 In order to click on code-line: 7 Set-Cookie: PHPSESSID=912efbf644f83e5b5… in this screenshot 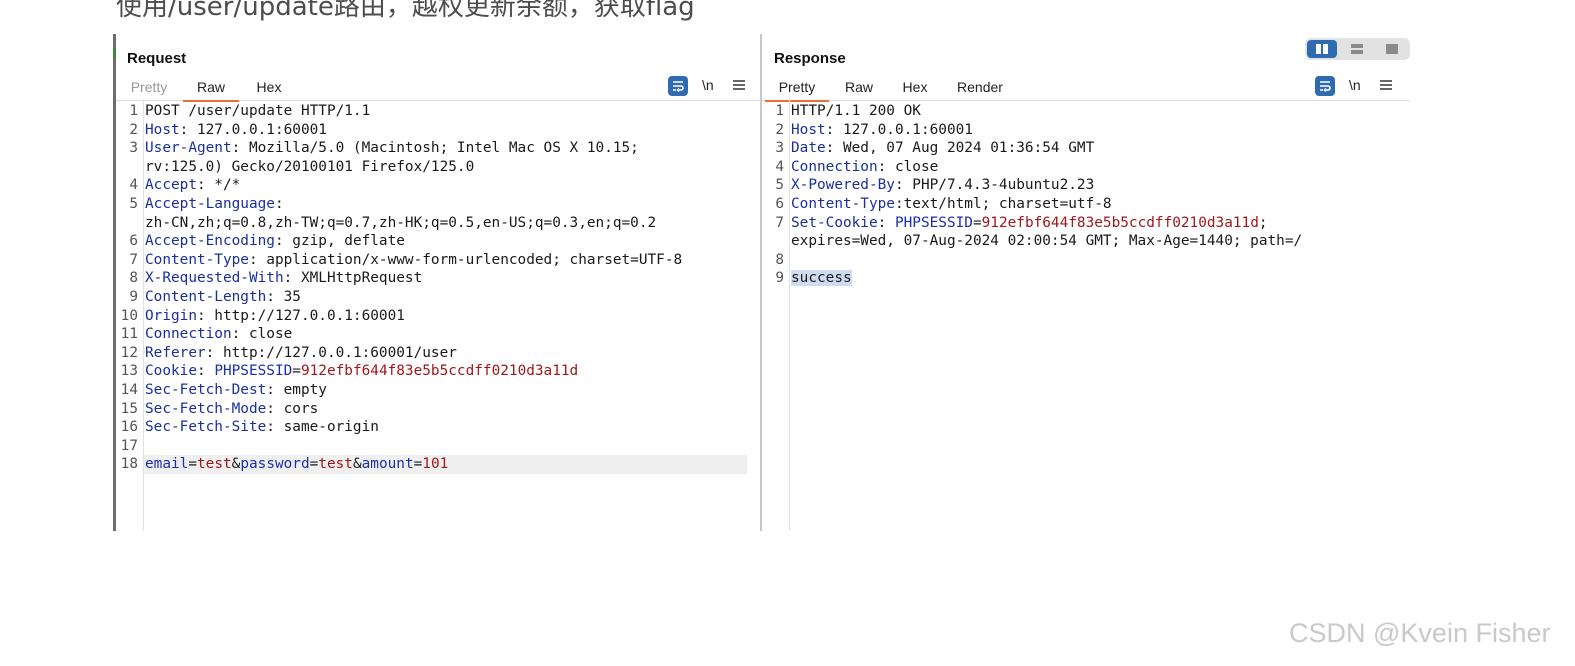, I will do `click(1086, 223)`.